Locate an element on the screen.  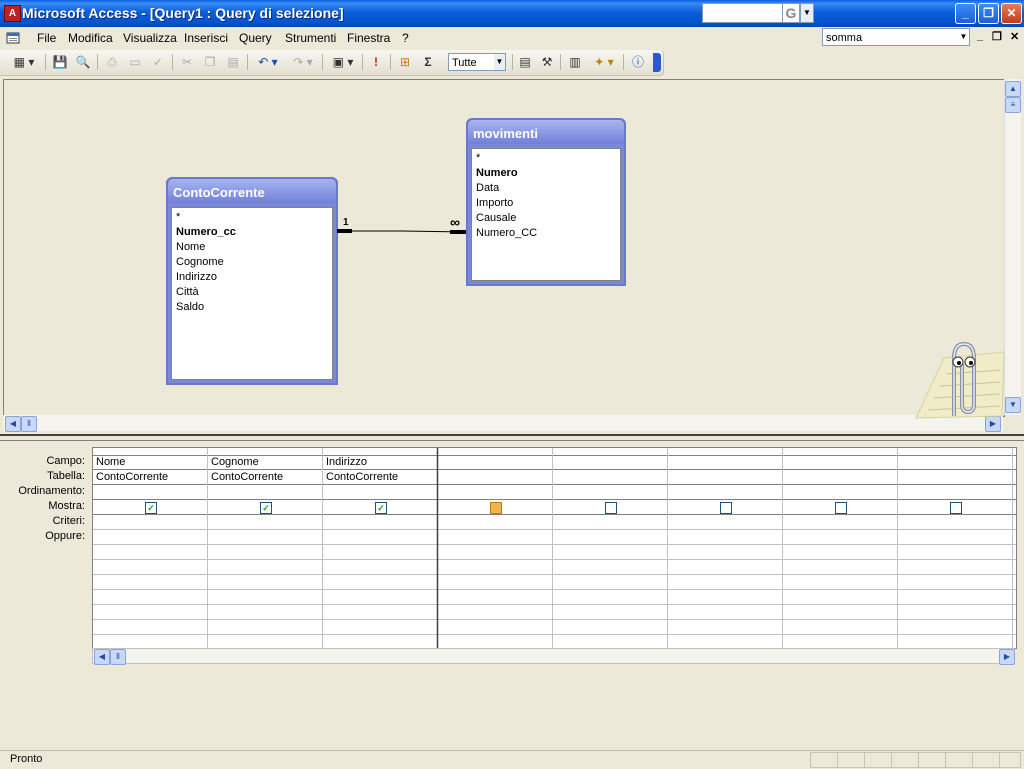
query-type-icon: ▣ ▾ is located at coordinates (343, 62).